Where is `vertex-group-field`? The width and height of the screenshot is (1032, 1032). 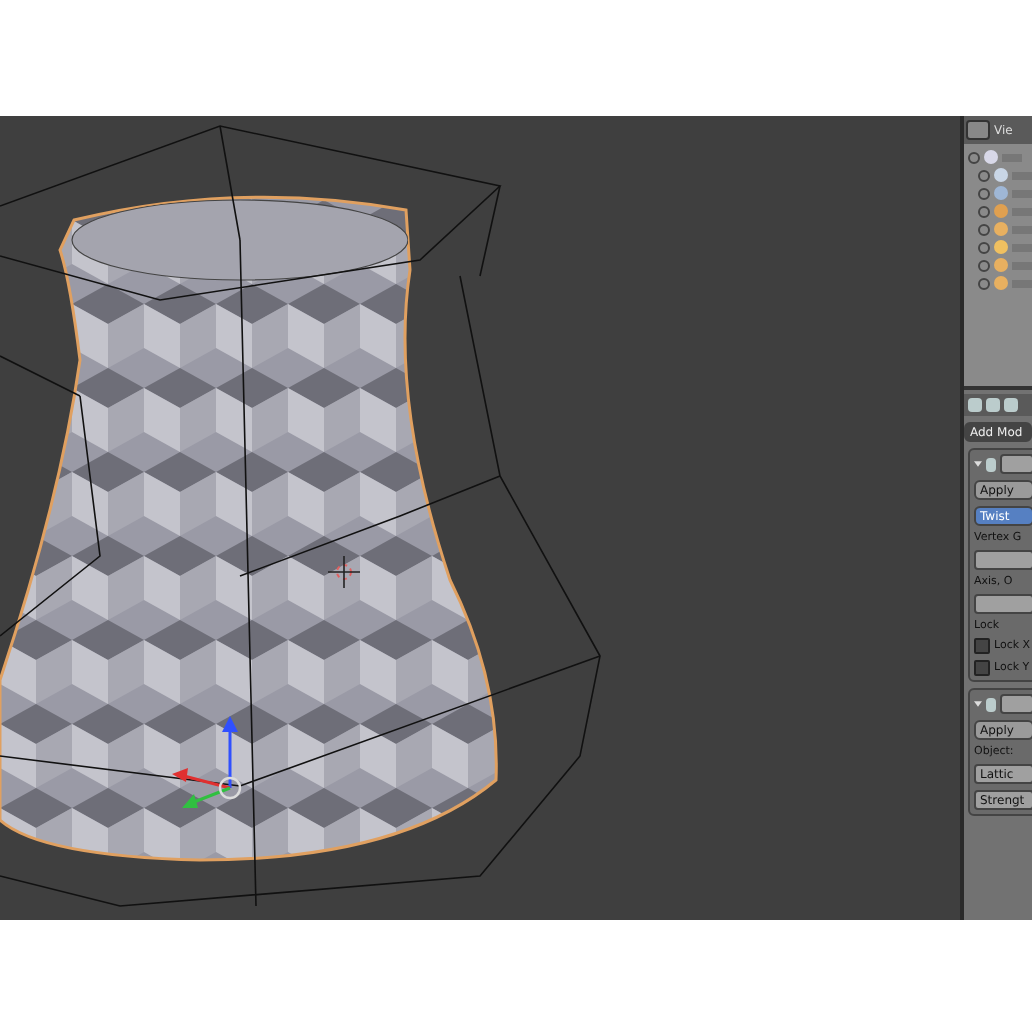 vertex-group-field is located at coordinates (1003, 560).